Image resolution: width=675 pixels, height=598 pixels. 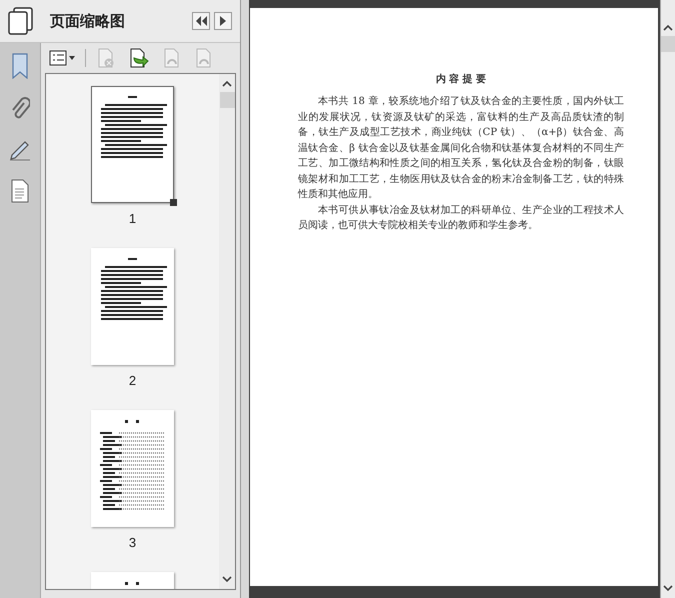 What do you see at coordinates (20, 109) in the screenshot?
I see `paperclip-icon` at bounding box center [20, 109].